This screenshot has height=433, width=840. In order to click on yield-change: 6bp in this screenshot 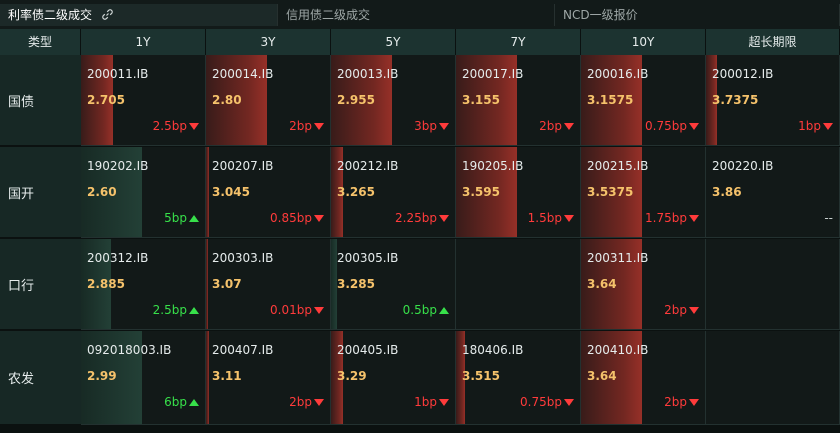, I will do `click(181, 402)`.